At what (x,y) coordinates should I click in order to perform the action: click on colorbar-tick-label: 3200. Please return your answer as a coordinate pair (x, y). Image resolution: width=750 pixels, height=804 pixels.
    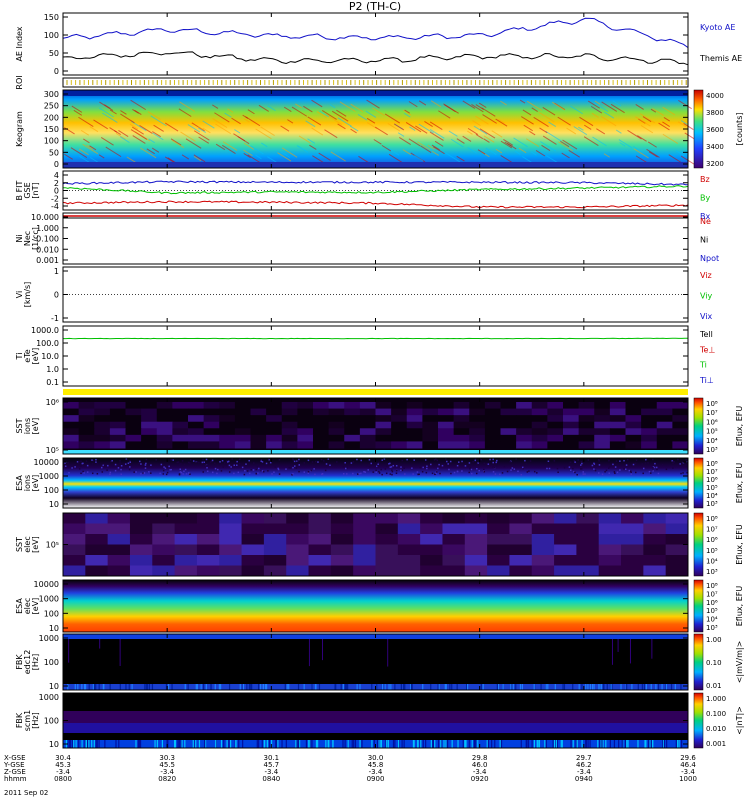
    Looking at the image, I should click on (715, 164).